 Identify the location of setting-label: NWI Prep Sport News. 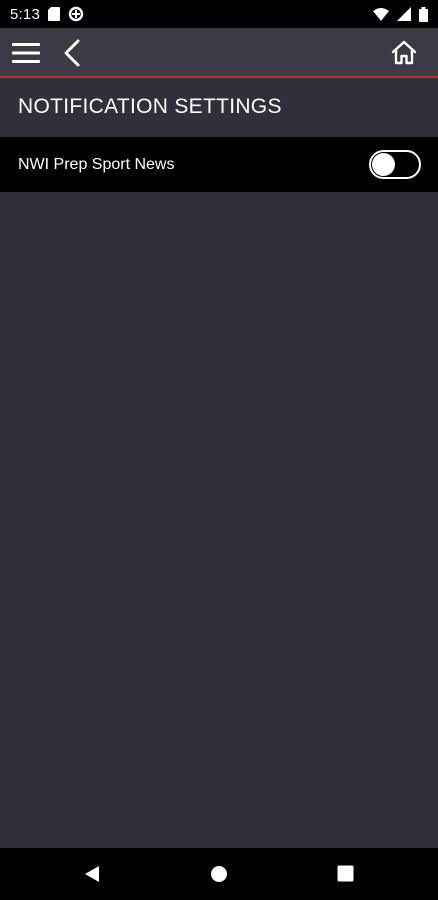
(96, 164).